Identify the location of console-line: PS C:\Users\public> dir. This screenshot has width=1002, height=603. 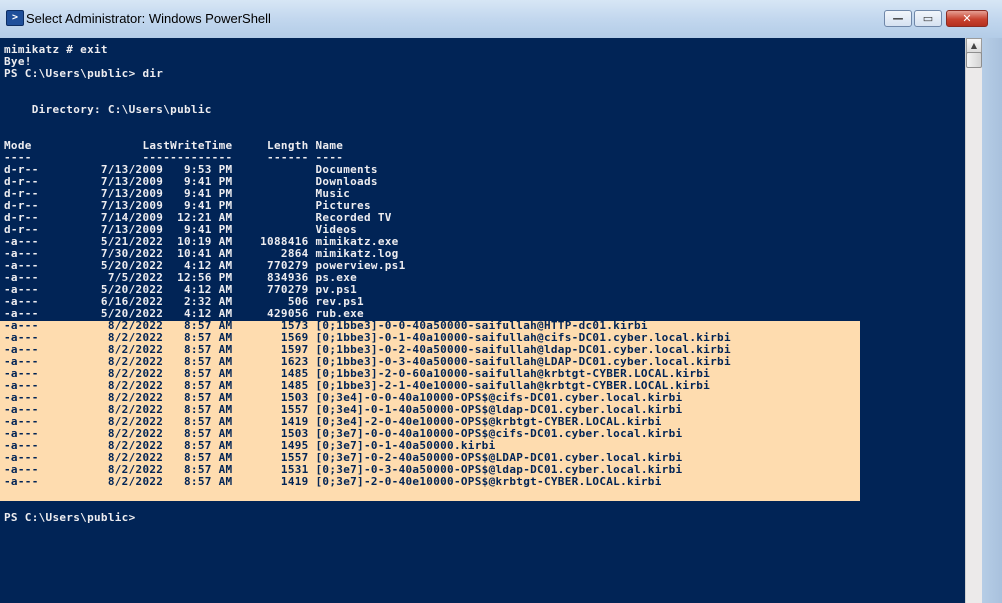
(84, 73).